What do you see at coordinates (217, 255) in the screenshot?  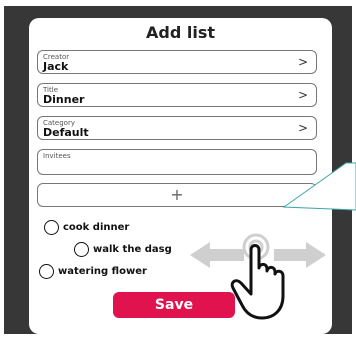 I see `arrow-left-icon` at bounding box center [217, 255].